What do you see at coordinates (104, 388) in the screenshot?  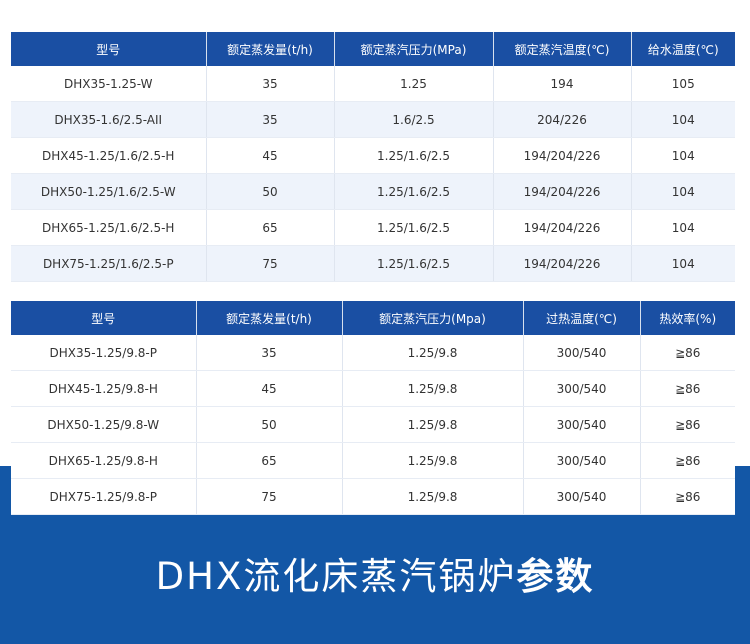 I see `table-cell: DHX45-1.25/9.8-H` at bounding box center [104, 388].